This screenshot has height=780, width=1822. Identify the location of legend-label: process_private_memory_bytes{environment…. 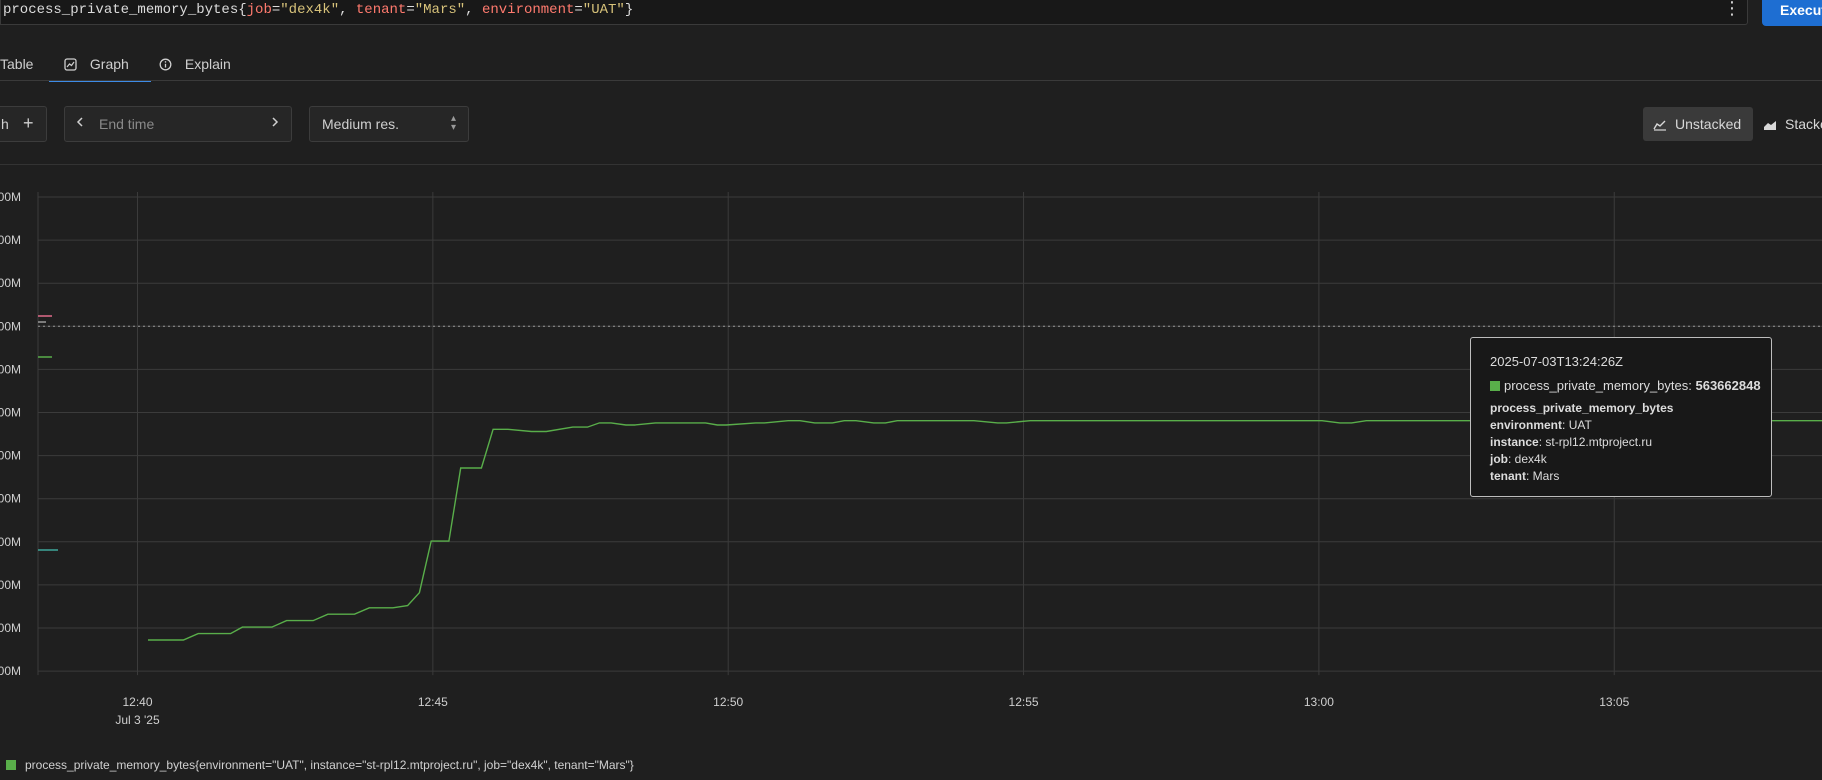
(329, 765).